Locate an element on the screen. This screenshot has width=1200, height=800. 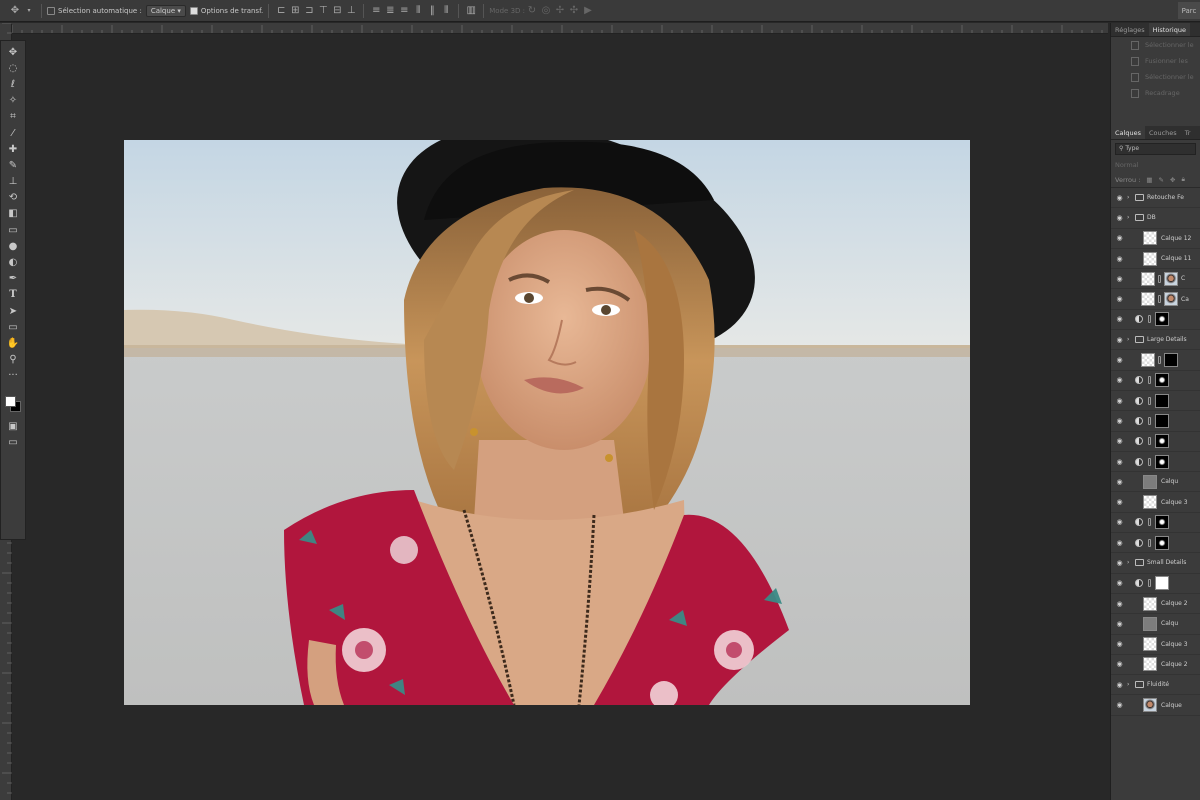
align-top-icon: ⊤ is located at coordinates (323, 11).